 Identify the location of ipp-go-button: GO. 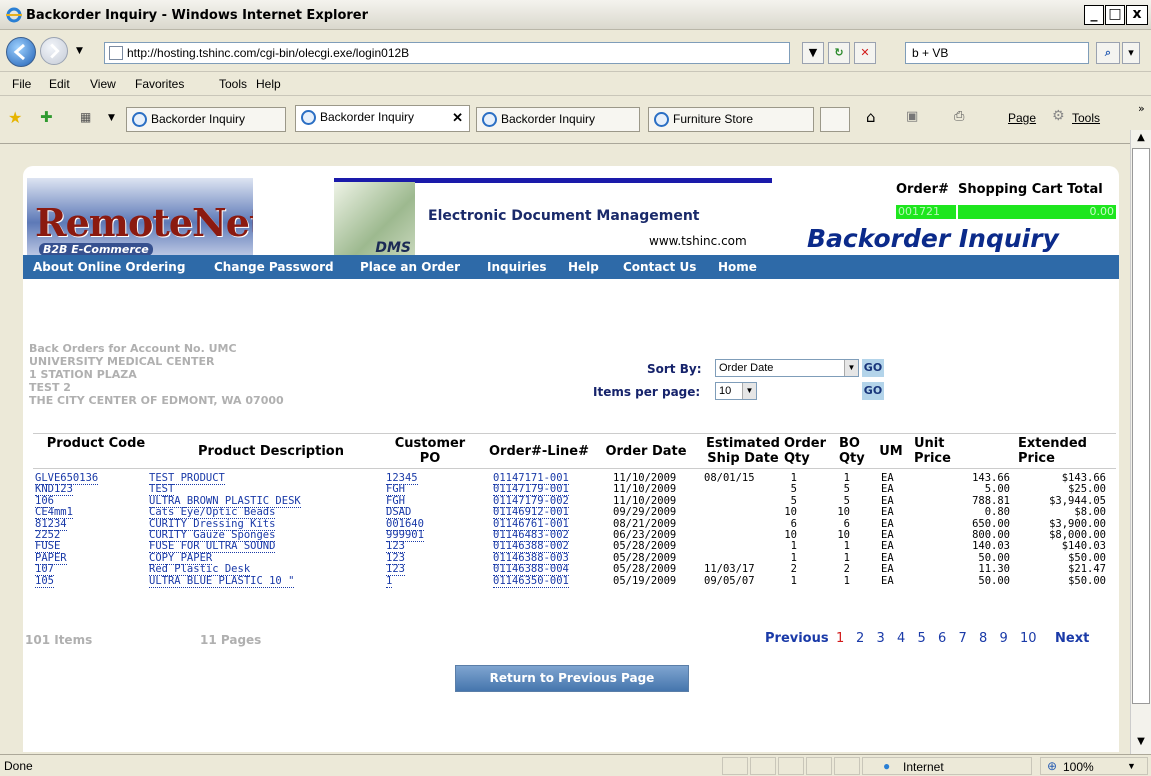
(873, 391).